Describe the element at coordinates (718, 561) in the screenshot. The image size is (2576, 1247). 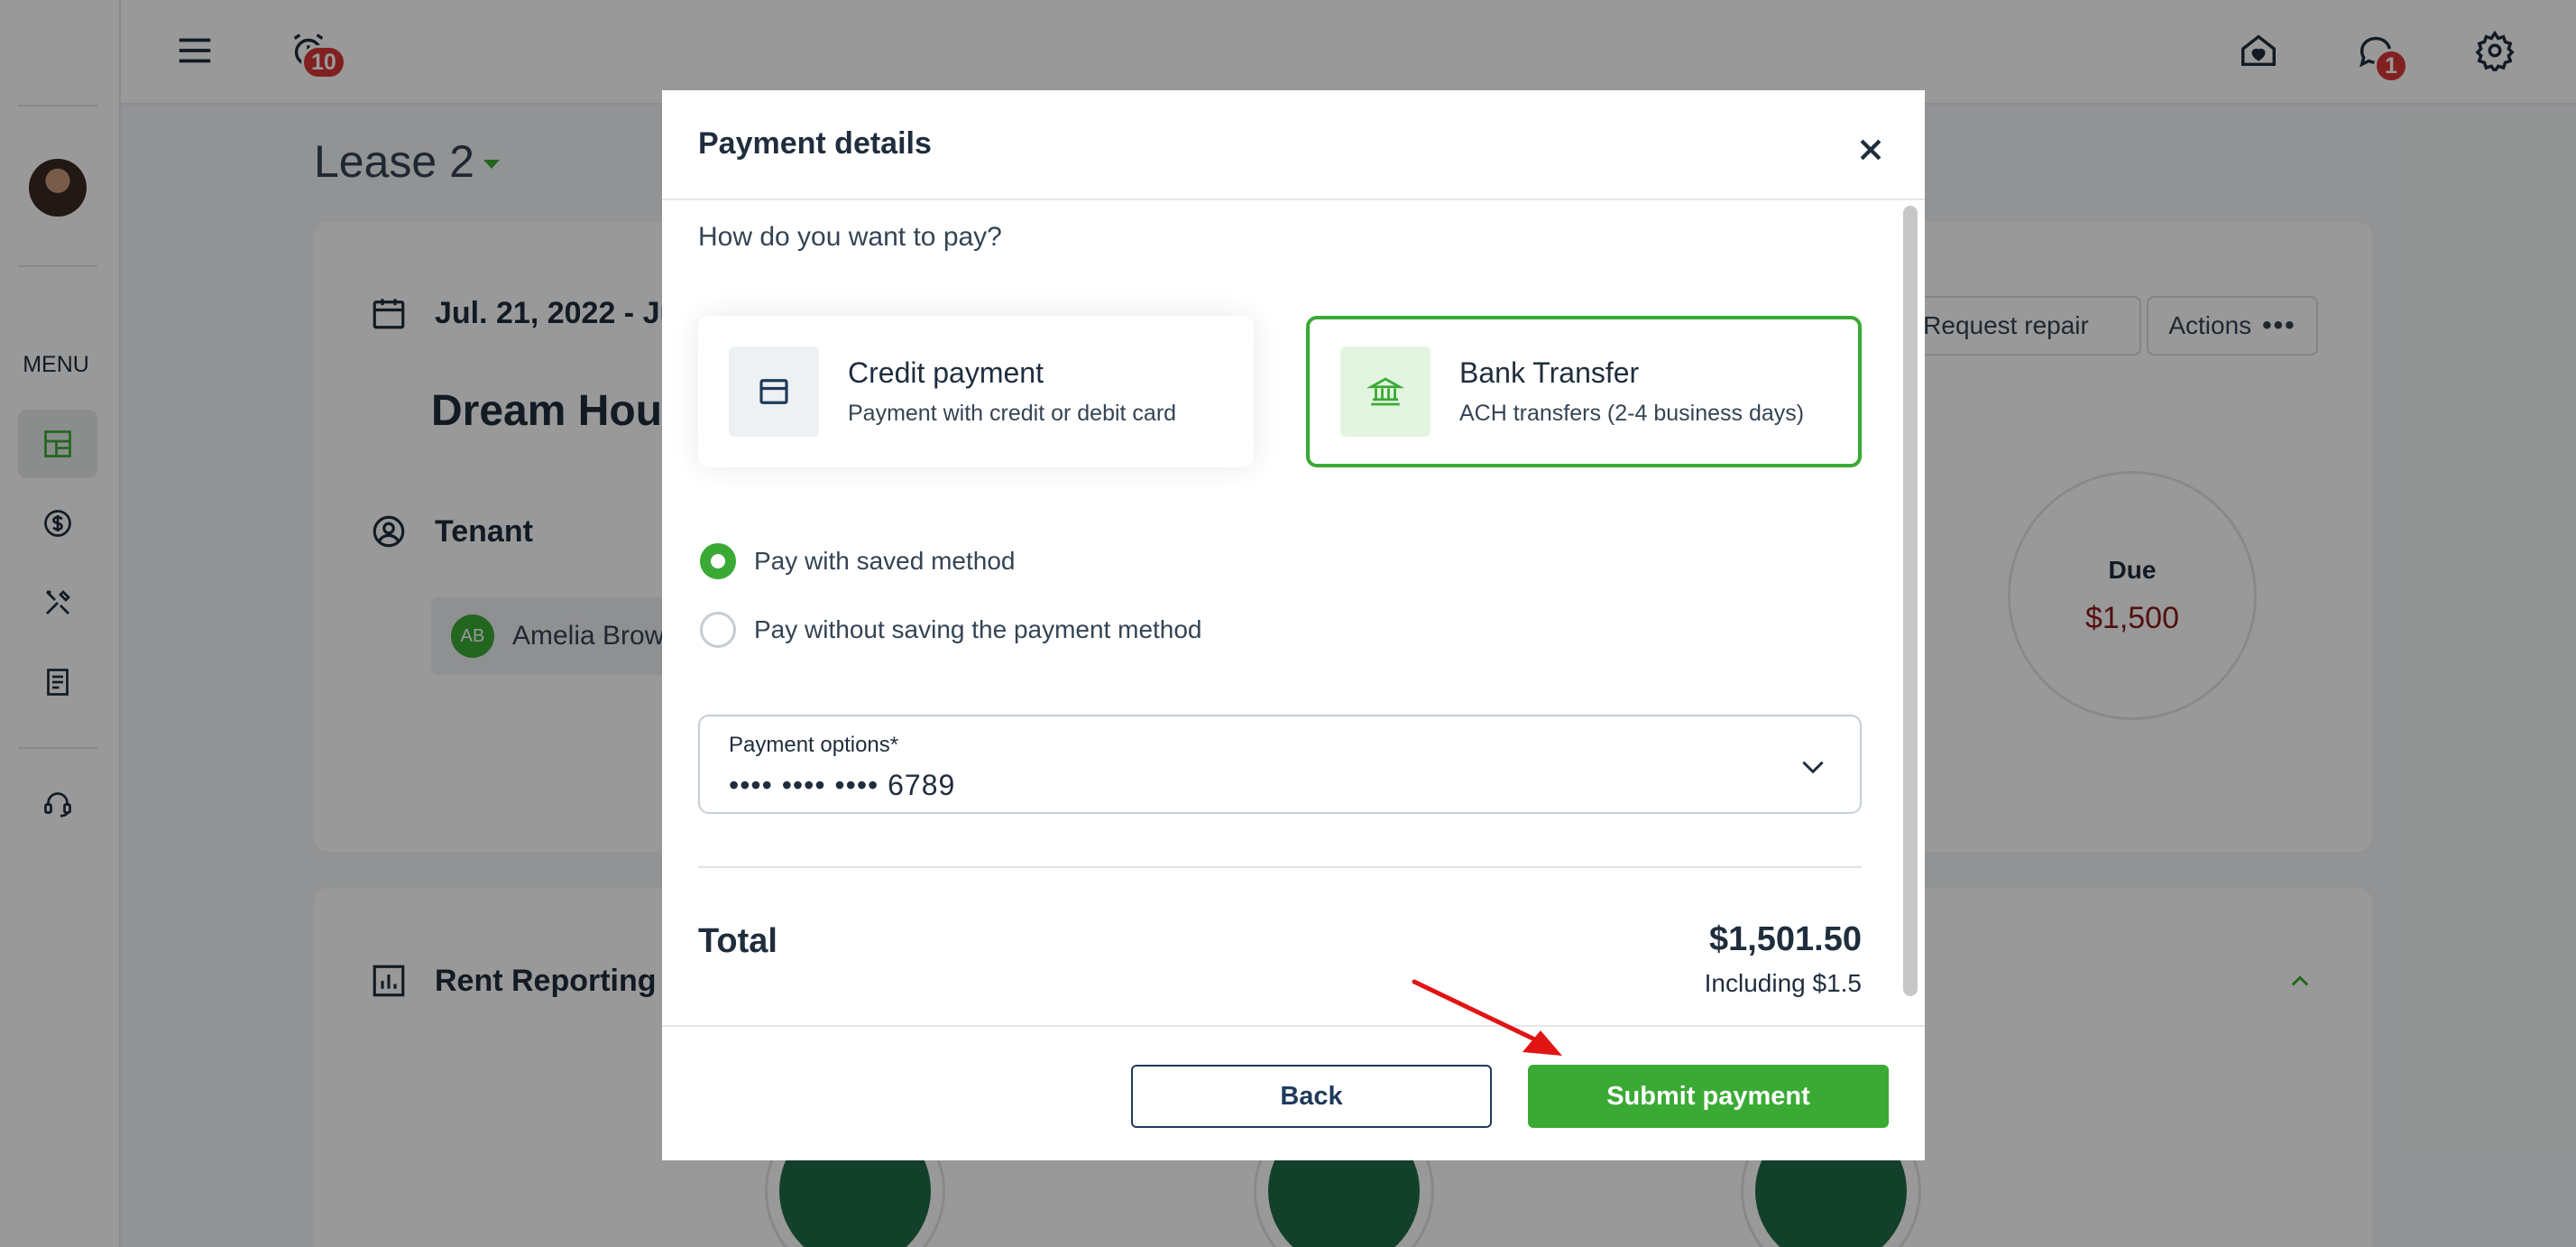
I see `radio-button-checked` at that location.